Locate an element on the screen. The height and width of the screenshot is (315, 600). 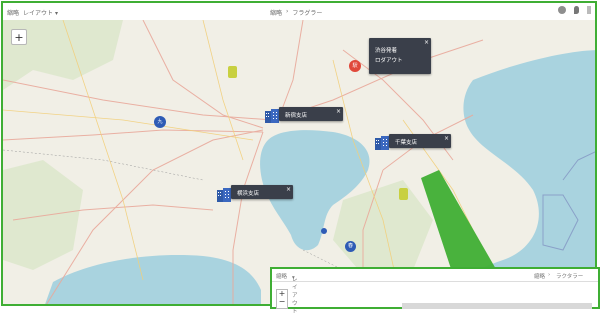
blue-marker is located at coordinates (324, 231).